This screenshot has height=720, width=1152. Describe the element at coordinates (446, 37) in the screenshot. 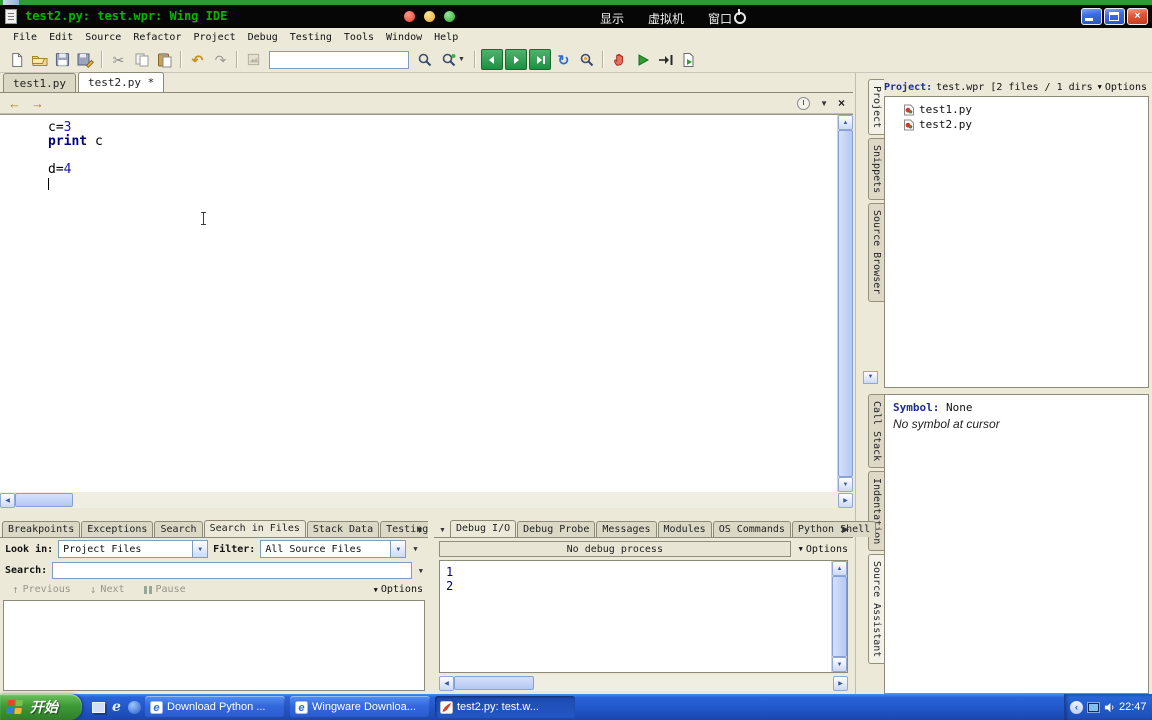

I see `menu-help: Help` at that location.